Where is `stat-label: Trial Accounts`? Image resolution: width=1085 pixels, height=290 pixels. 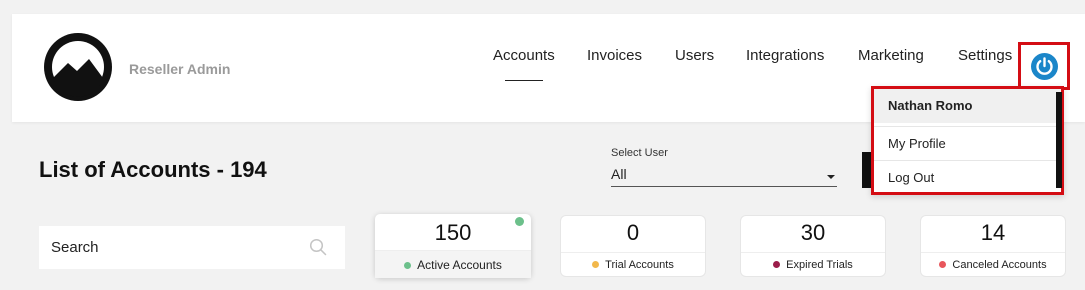 stat-label: Trial Accounts is located at coordinates (639, 265).